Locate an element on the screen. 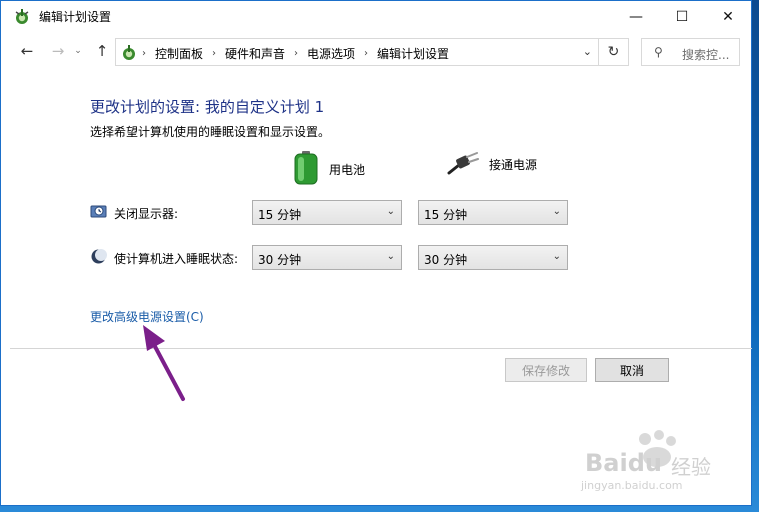 This screenshot has height=512, width=759. annotation-arrow-icon is located at coordinates (164, 363).